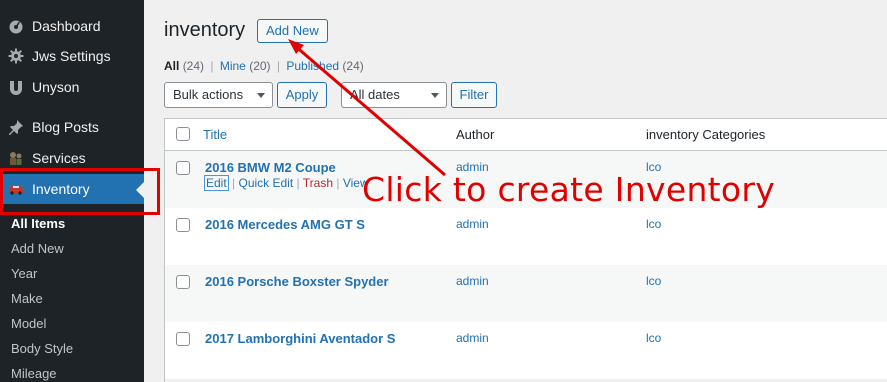  I want to click on sidebar-item-label: Dashboard, so click(66, 26).